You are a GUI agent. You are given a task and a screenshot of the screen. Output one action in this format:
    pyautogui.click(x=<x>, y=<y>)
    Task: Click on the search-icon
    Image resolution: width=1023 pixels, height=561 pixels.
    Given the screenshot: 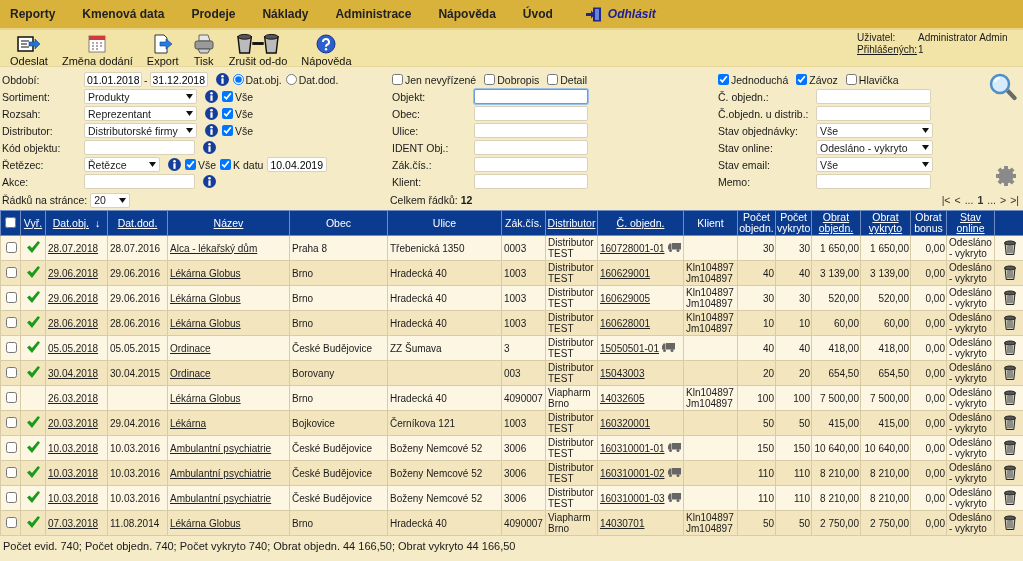 What is the action you would take?
    pyautogui.click(x=1003, y=87)
    